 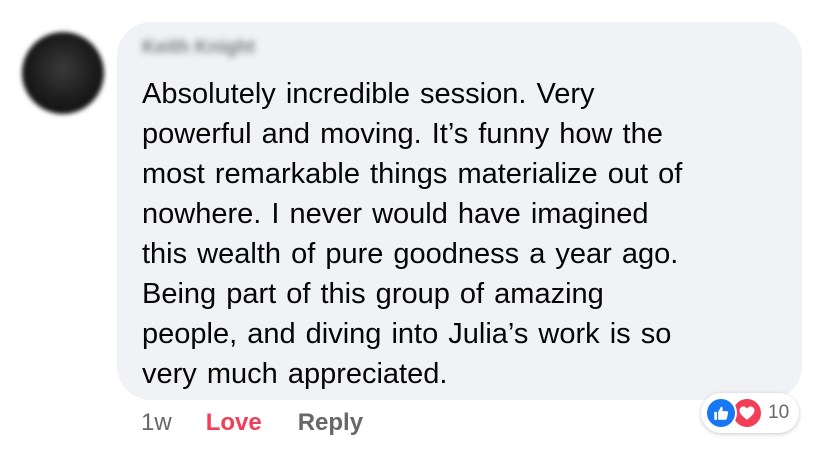 I want to click on comment-author: Keith Knight, so click(x=198, y=48).